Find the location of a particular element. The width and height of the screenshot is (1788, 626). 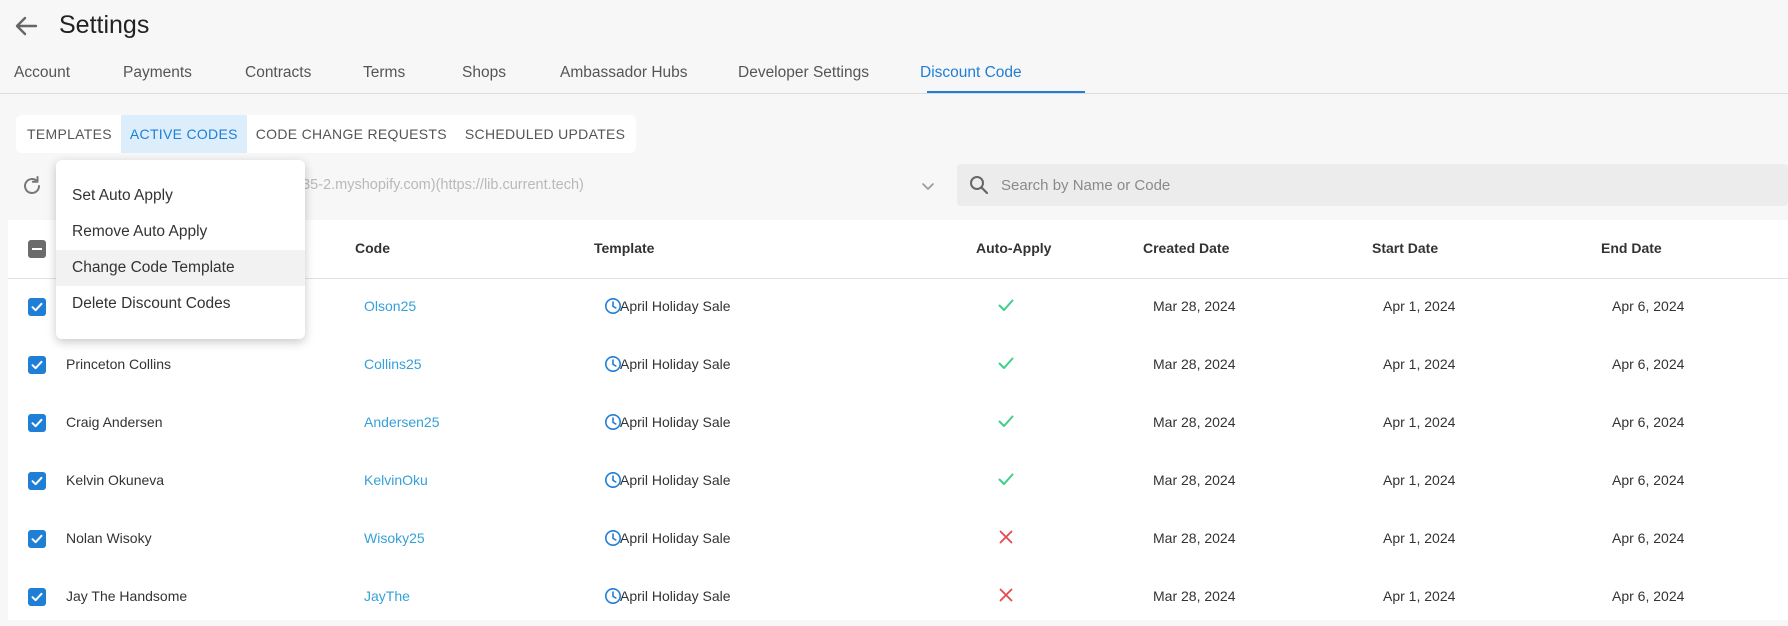

refresh-icon is located at coordinates (32, 186).